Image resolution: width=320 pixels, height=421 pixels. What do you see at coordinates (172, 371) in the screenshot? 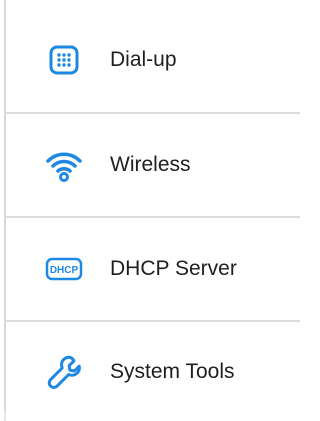
I see `sidebar-item-label: System Tools` at bounding box center [172, 371].